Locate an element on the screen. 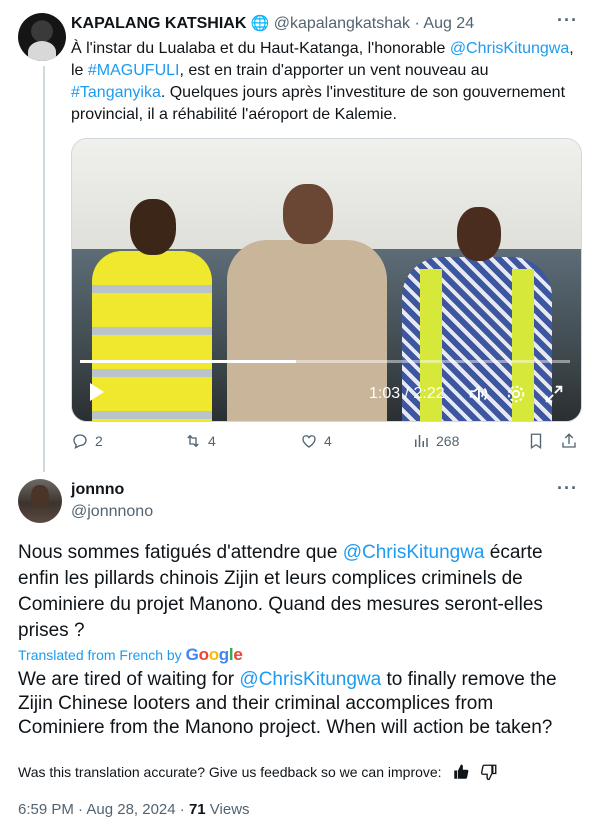 This screenshot has height=832, width=598. reply-count: 2 is located at coordinates (99, 441).